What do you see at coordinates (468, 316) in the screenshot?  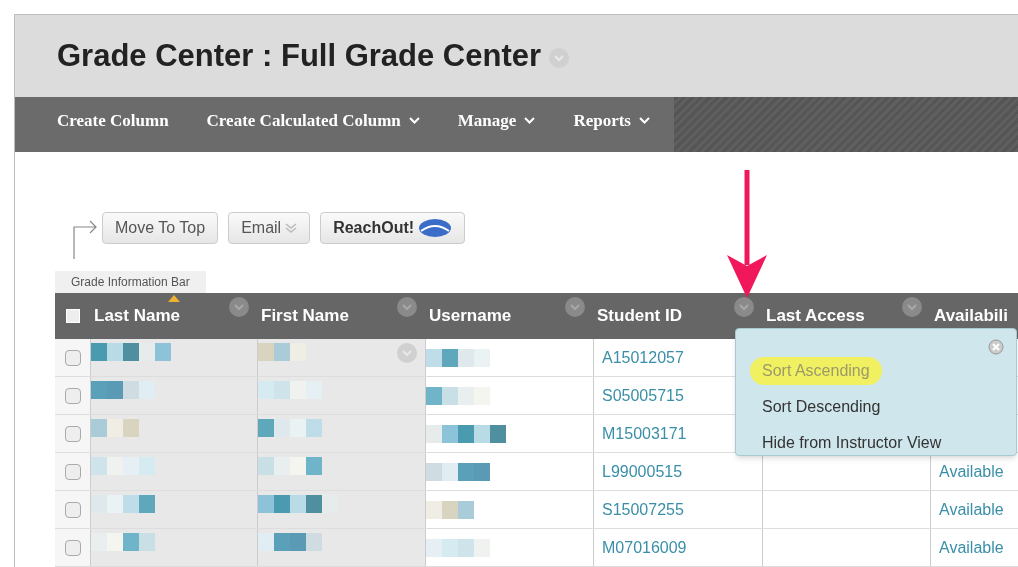 I see `column-header: Username` at bounding box center [468, 316].